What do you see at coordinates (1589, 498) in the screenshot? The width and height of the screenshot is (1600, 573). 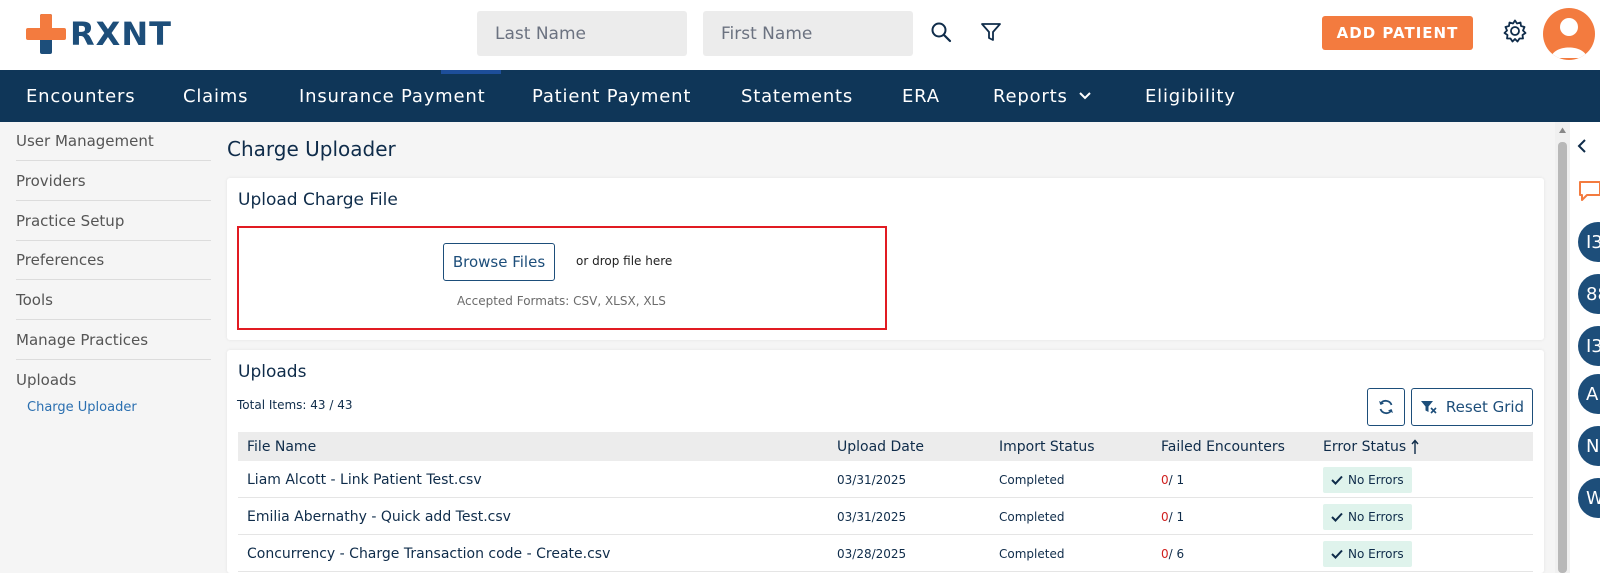 I see `rail-avatar-6: W` at bounding box center [1589, 498].